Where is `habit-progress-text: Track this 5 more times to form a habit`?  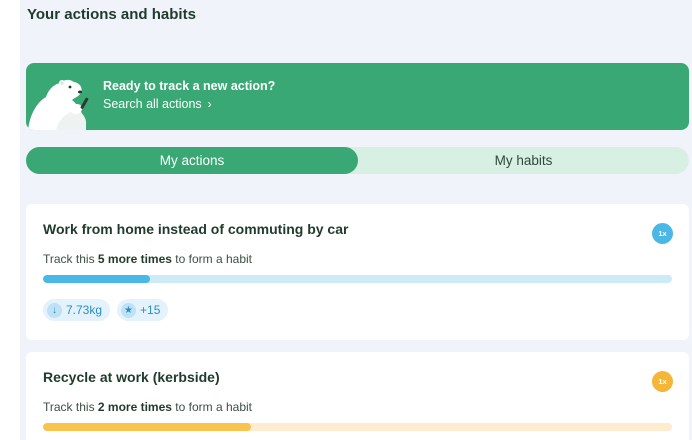 habit-progress-text: Track this 5 more times to form a habit is located at coordinates (147, 259).